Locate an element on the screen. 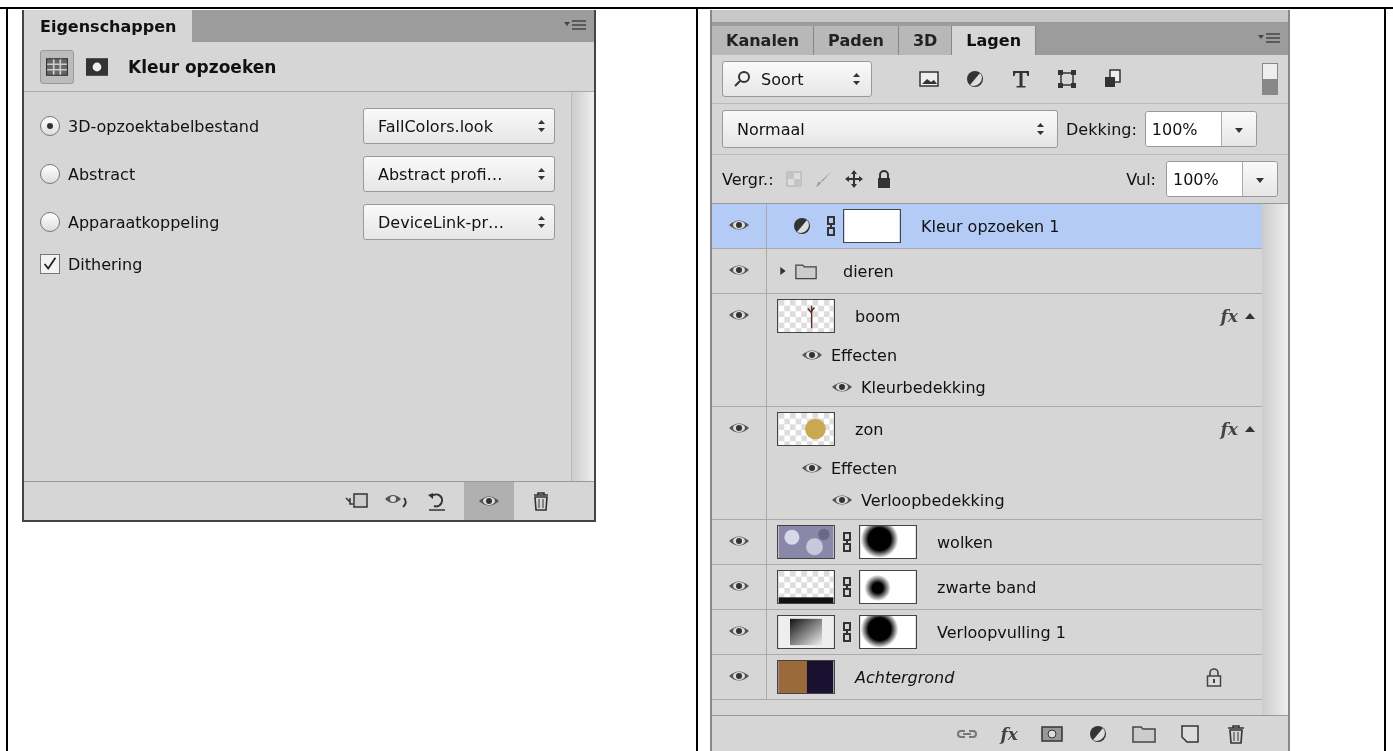 The image size is (1393, 751). profile-dropdown: FallColors.look is located at coordinates (459, 126).